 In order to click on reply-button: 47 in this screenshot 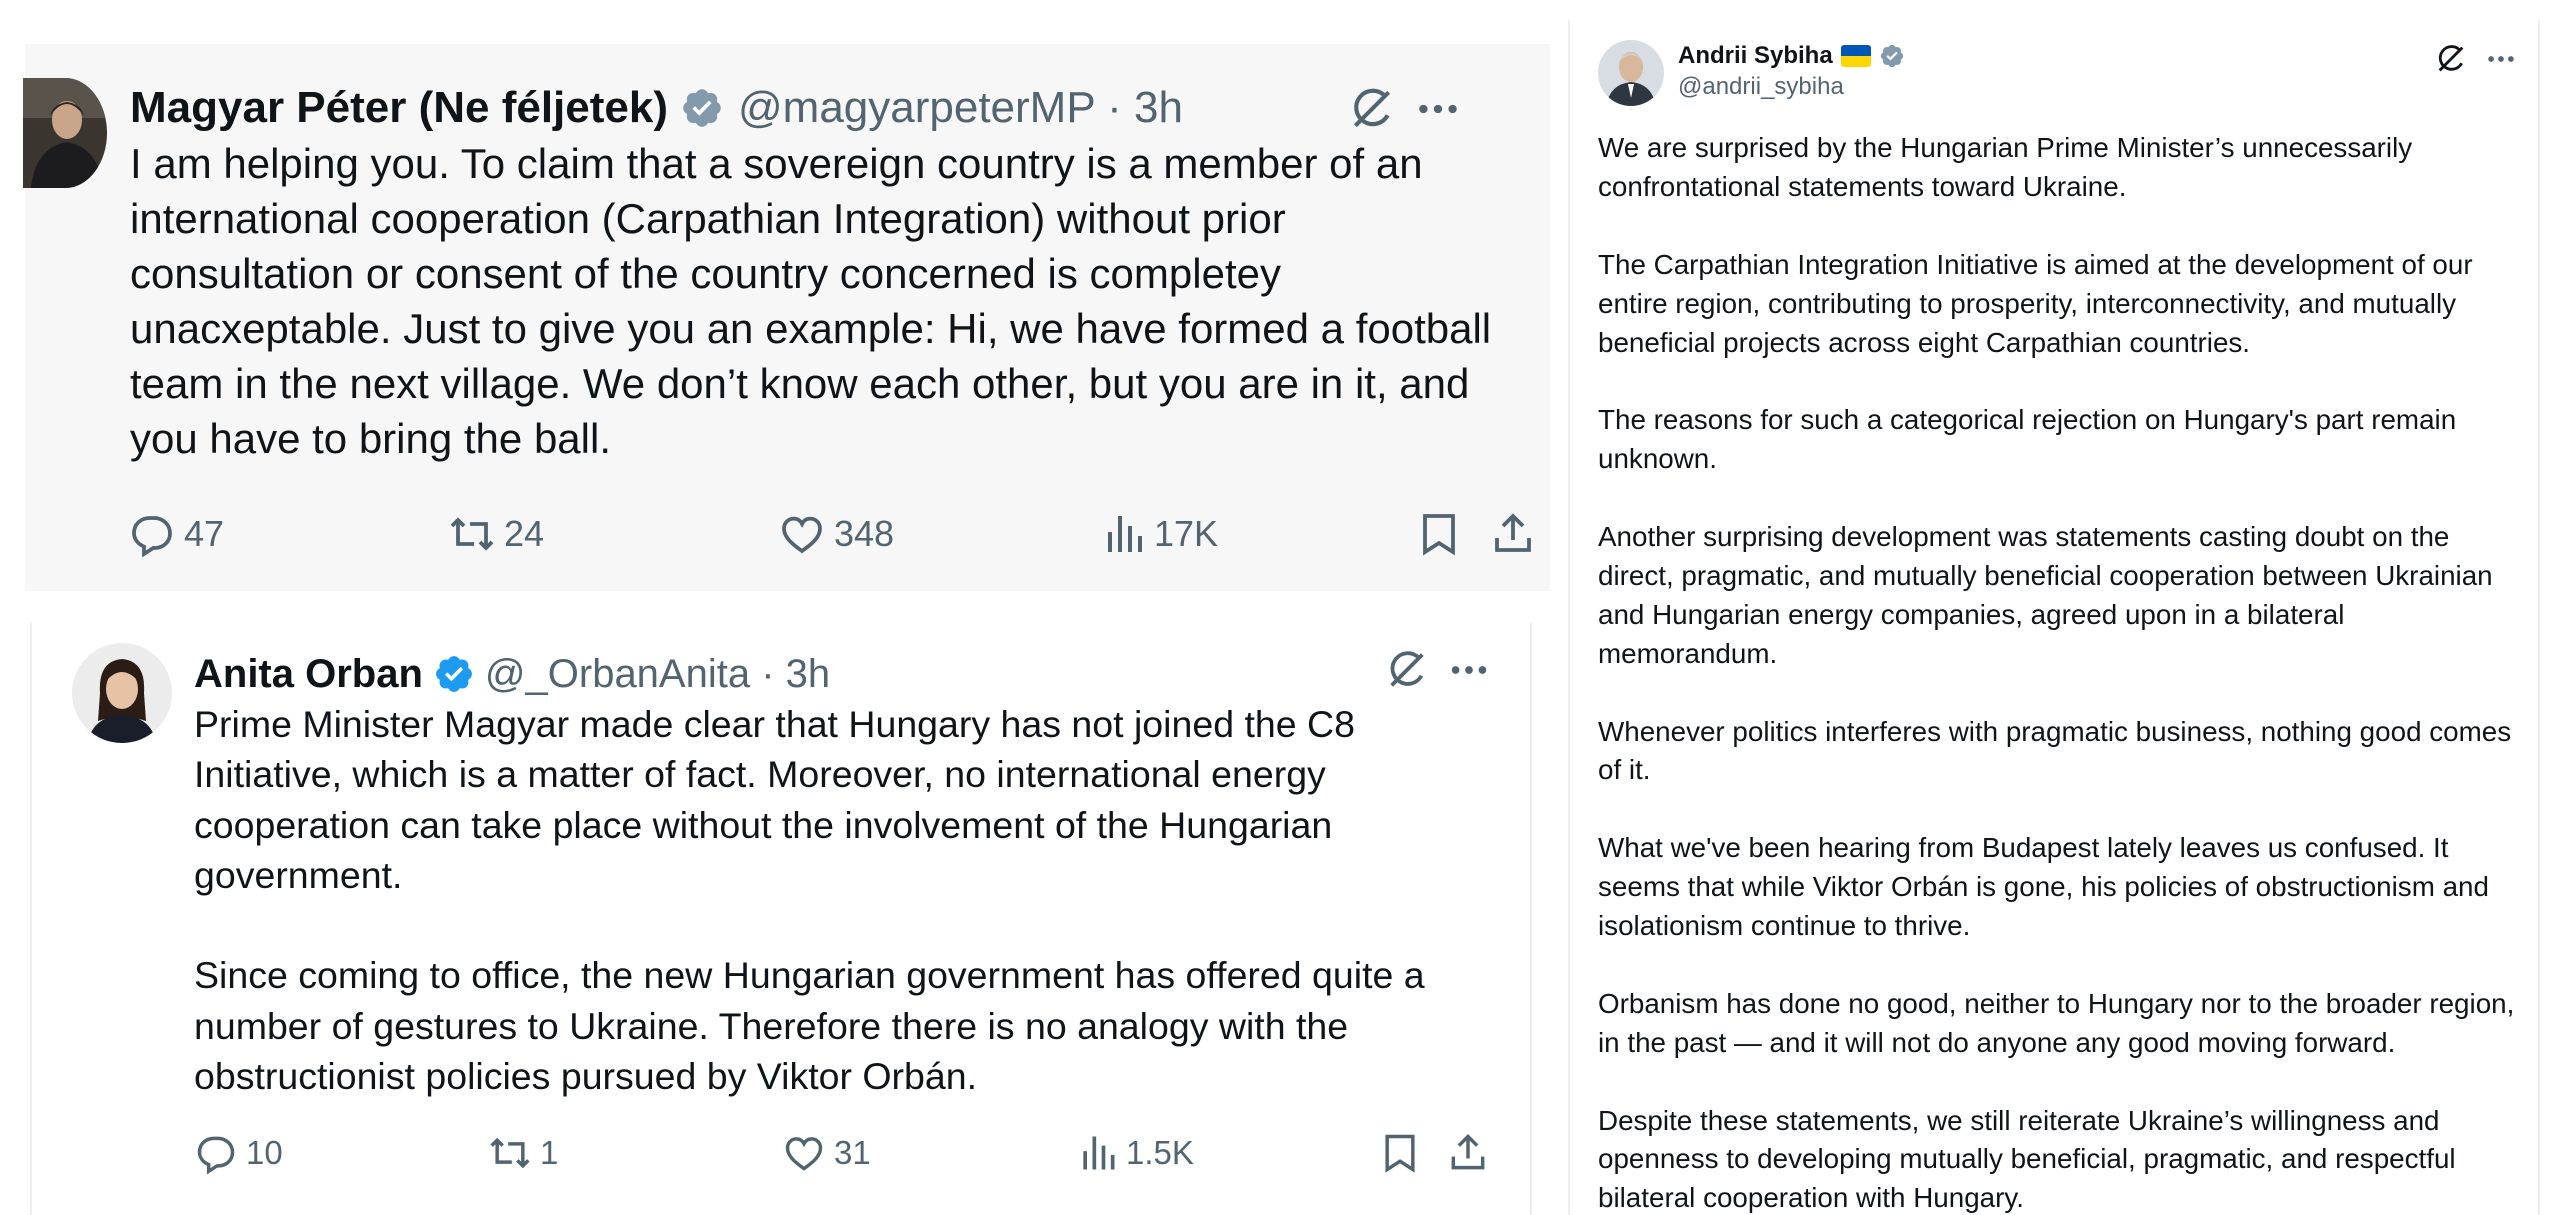, I will do `click(176, 534)`.